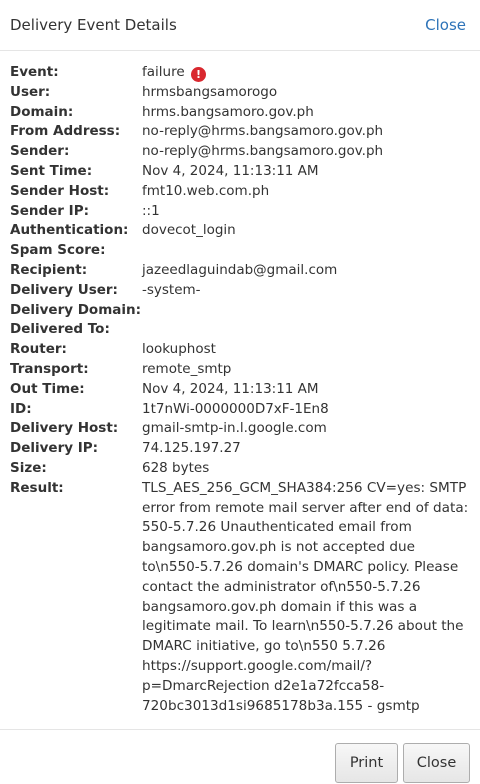 The width and height of the screenshot is (480, 784). Describe the element at coordinates (60, 329) in the screenshot. I see `detail-label: Delivered To:` at that location.